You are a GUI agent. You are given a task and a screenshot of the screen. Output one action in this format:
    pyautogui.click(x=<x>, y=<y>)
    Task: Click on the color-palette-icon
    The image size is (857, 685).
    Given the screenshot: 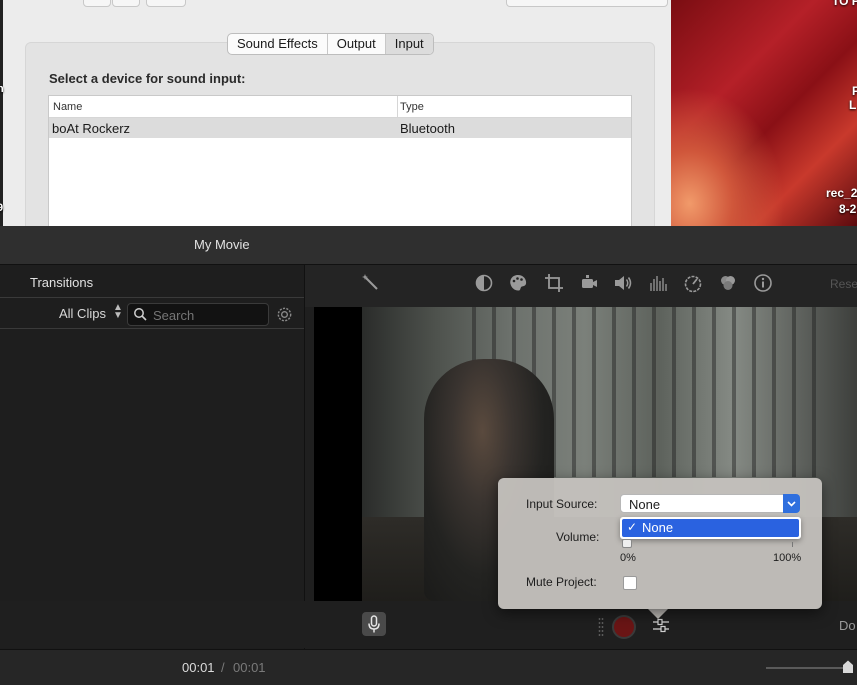 What is the action you would take?
    pyautogui.click(x=518, y=283)
    